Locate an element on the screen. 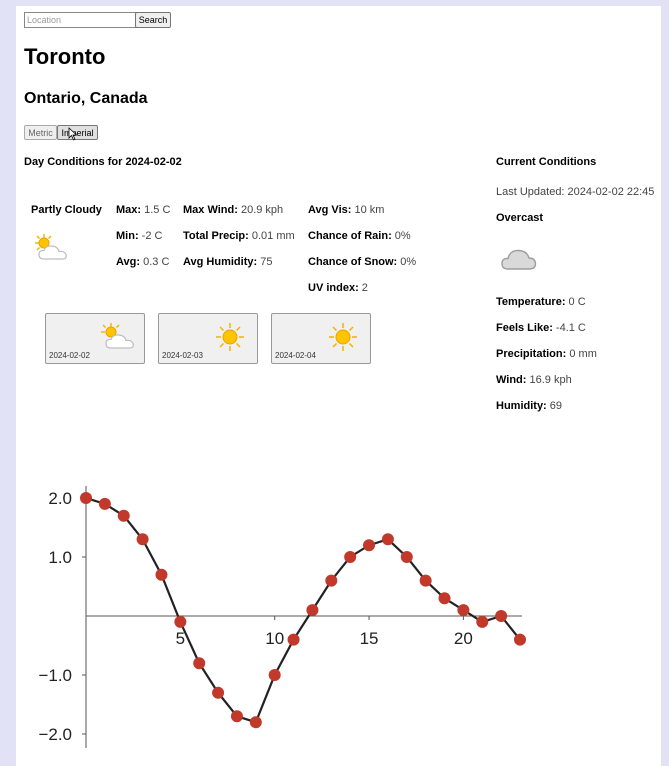  last-updated: Last Updated: 2024-02-02 22:45 is located at coordinates (575, 192).